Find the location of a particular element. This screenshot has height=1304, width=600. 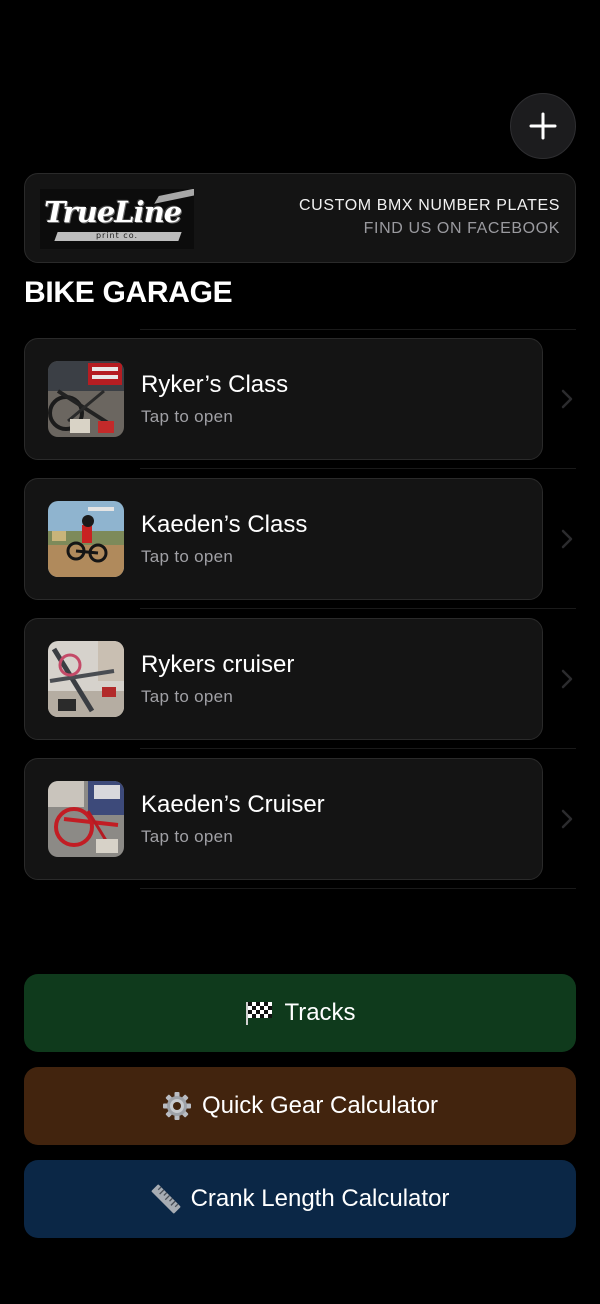

sponsor-facebook-link: FIND US ON FACEBOOK is located at coordinates (462, 229).